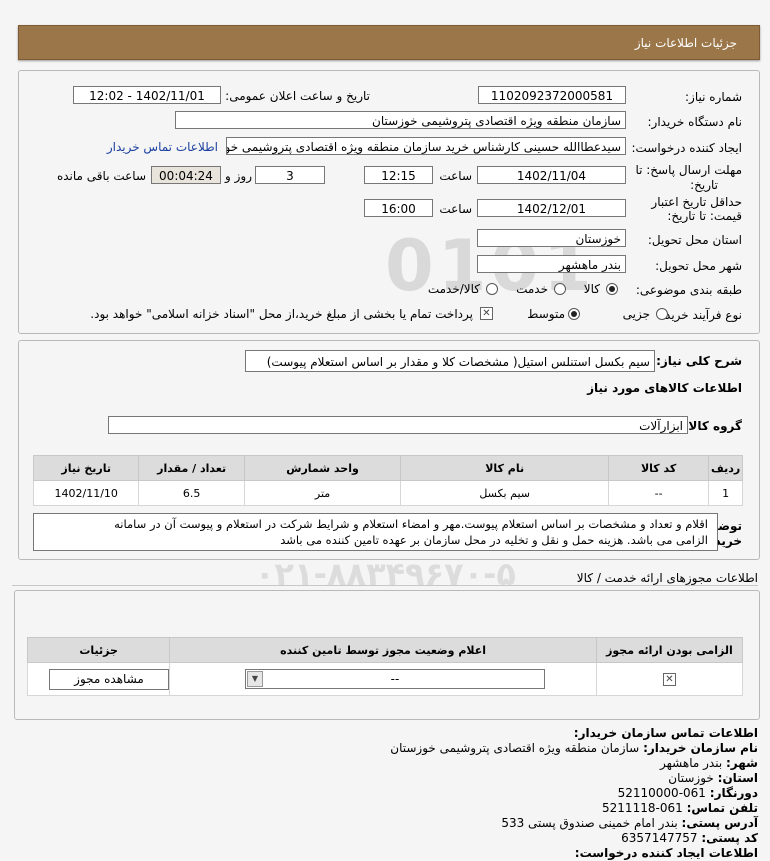 The height and width of the screenshot is (861, 770). What do you see at coordinates (455, 209) in the screenshot?
I see `validity-time-label: ساعت` at bounding box center [455, 209].